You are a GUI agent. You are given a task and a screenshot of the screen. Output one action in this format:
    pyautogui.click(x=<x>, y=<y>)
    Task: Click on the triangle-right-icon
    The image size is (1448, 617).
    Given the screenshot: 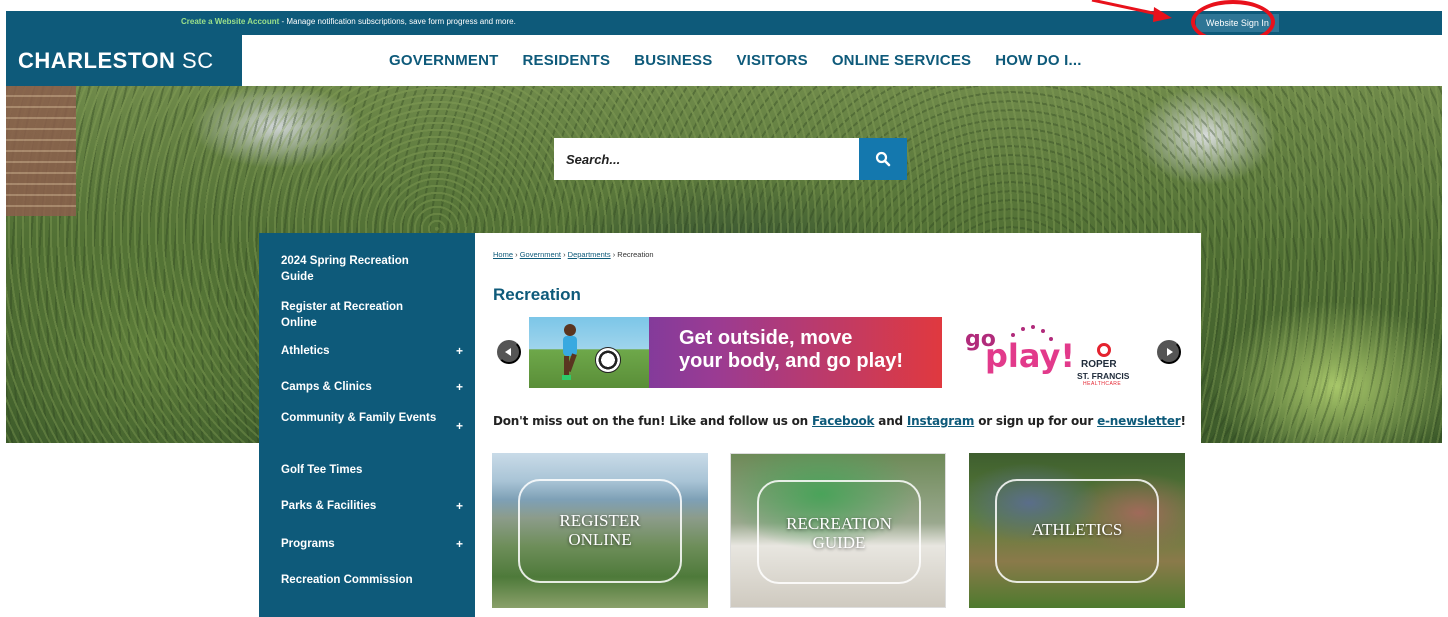 What is the action you would take?
    pyautogui.click(x=1170, y=352)
    